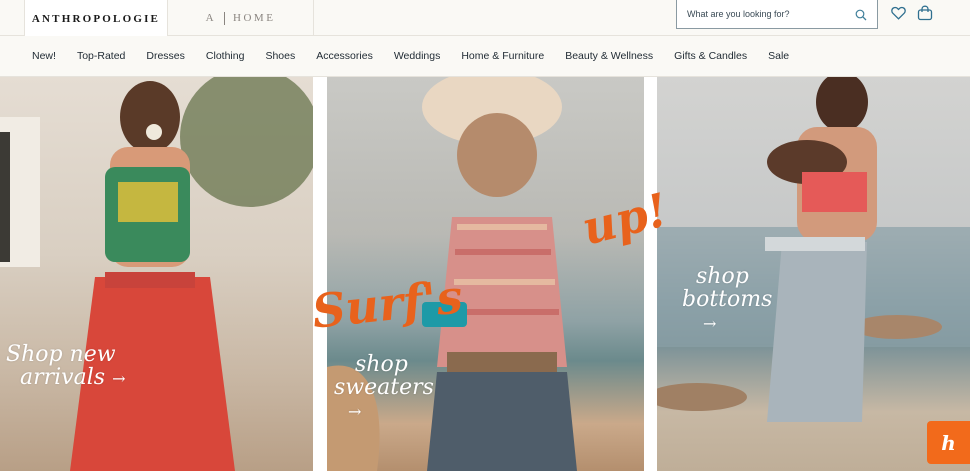 This screenshot has width=970, height=471. What do you see at coordinates (225, 56) in the screenshot?
I see `nav-item-clothing: Clothing` at bounding box center [225, 56].